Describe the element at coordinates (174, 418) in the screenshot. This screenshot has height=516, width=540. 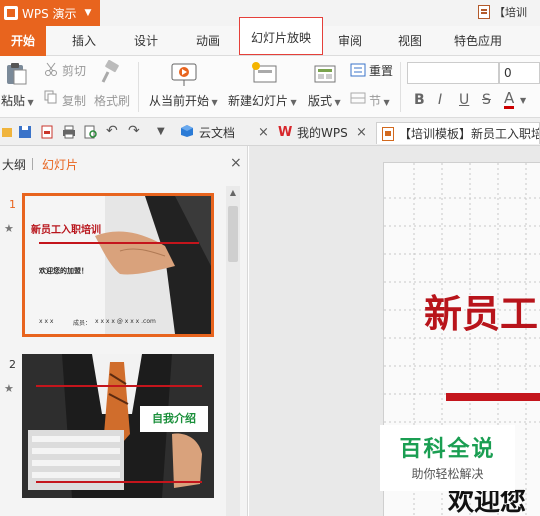
I see `slide-2-label: 自我介绍` at that location.